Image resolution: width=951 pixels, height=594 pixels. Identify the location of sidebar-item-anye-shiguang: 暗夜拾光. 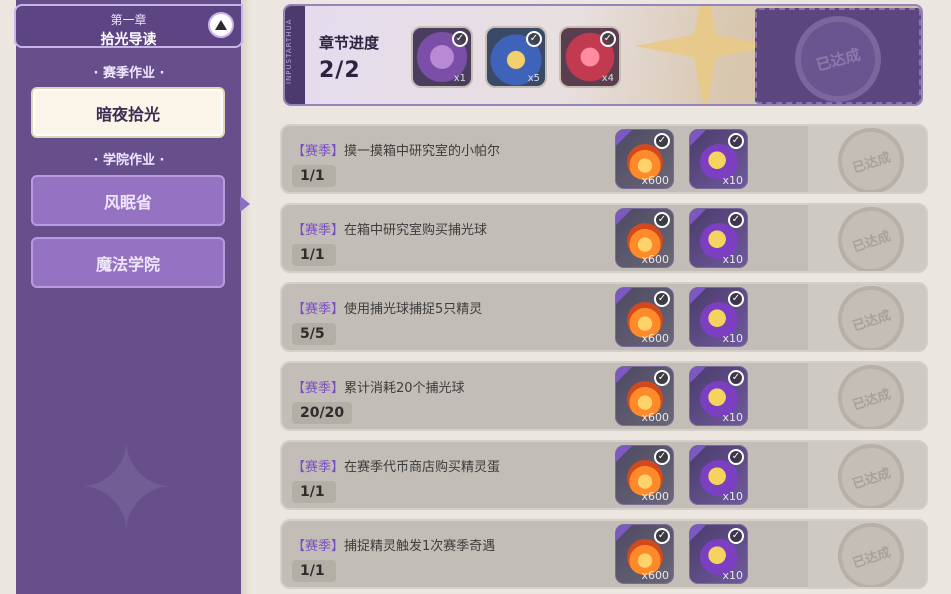
(128, 112).